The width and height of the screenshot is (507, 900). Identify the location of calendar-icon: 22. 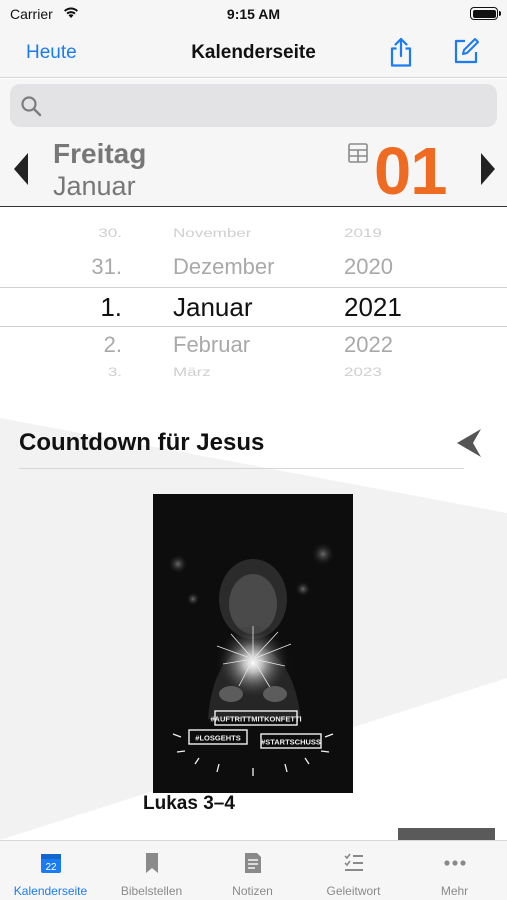
(50, 863).